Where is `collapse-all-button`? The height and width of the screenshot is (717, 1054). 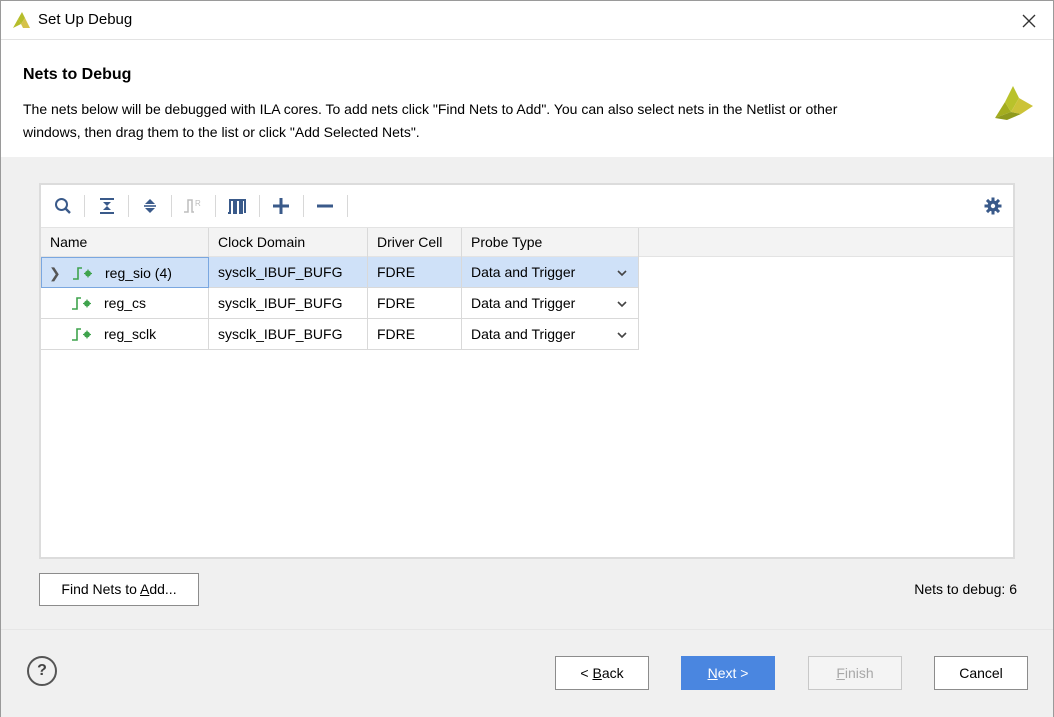
collapse-all-button is located at coordinates (107, 206).